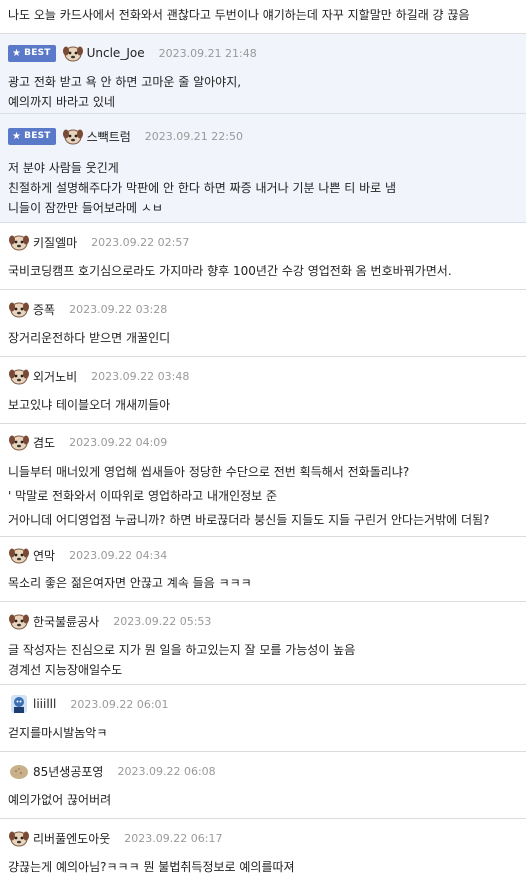  I want to click on comment-line: 저 분야 사람들 웃긴게, so click(63, 168).